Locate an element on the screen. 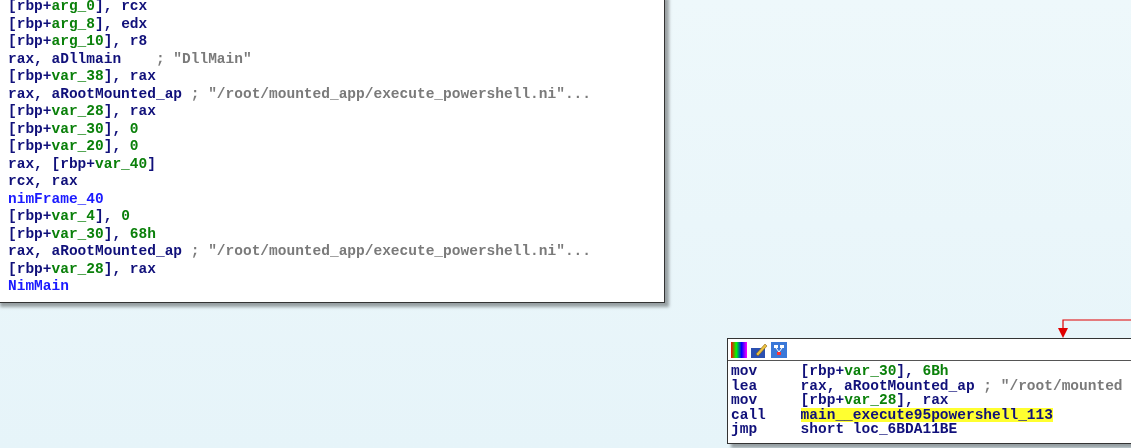 This screenshot has width=1131, height=448. code-line: [rbp+arg_8], edx is located at coordinates (78, 24).